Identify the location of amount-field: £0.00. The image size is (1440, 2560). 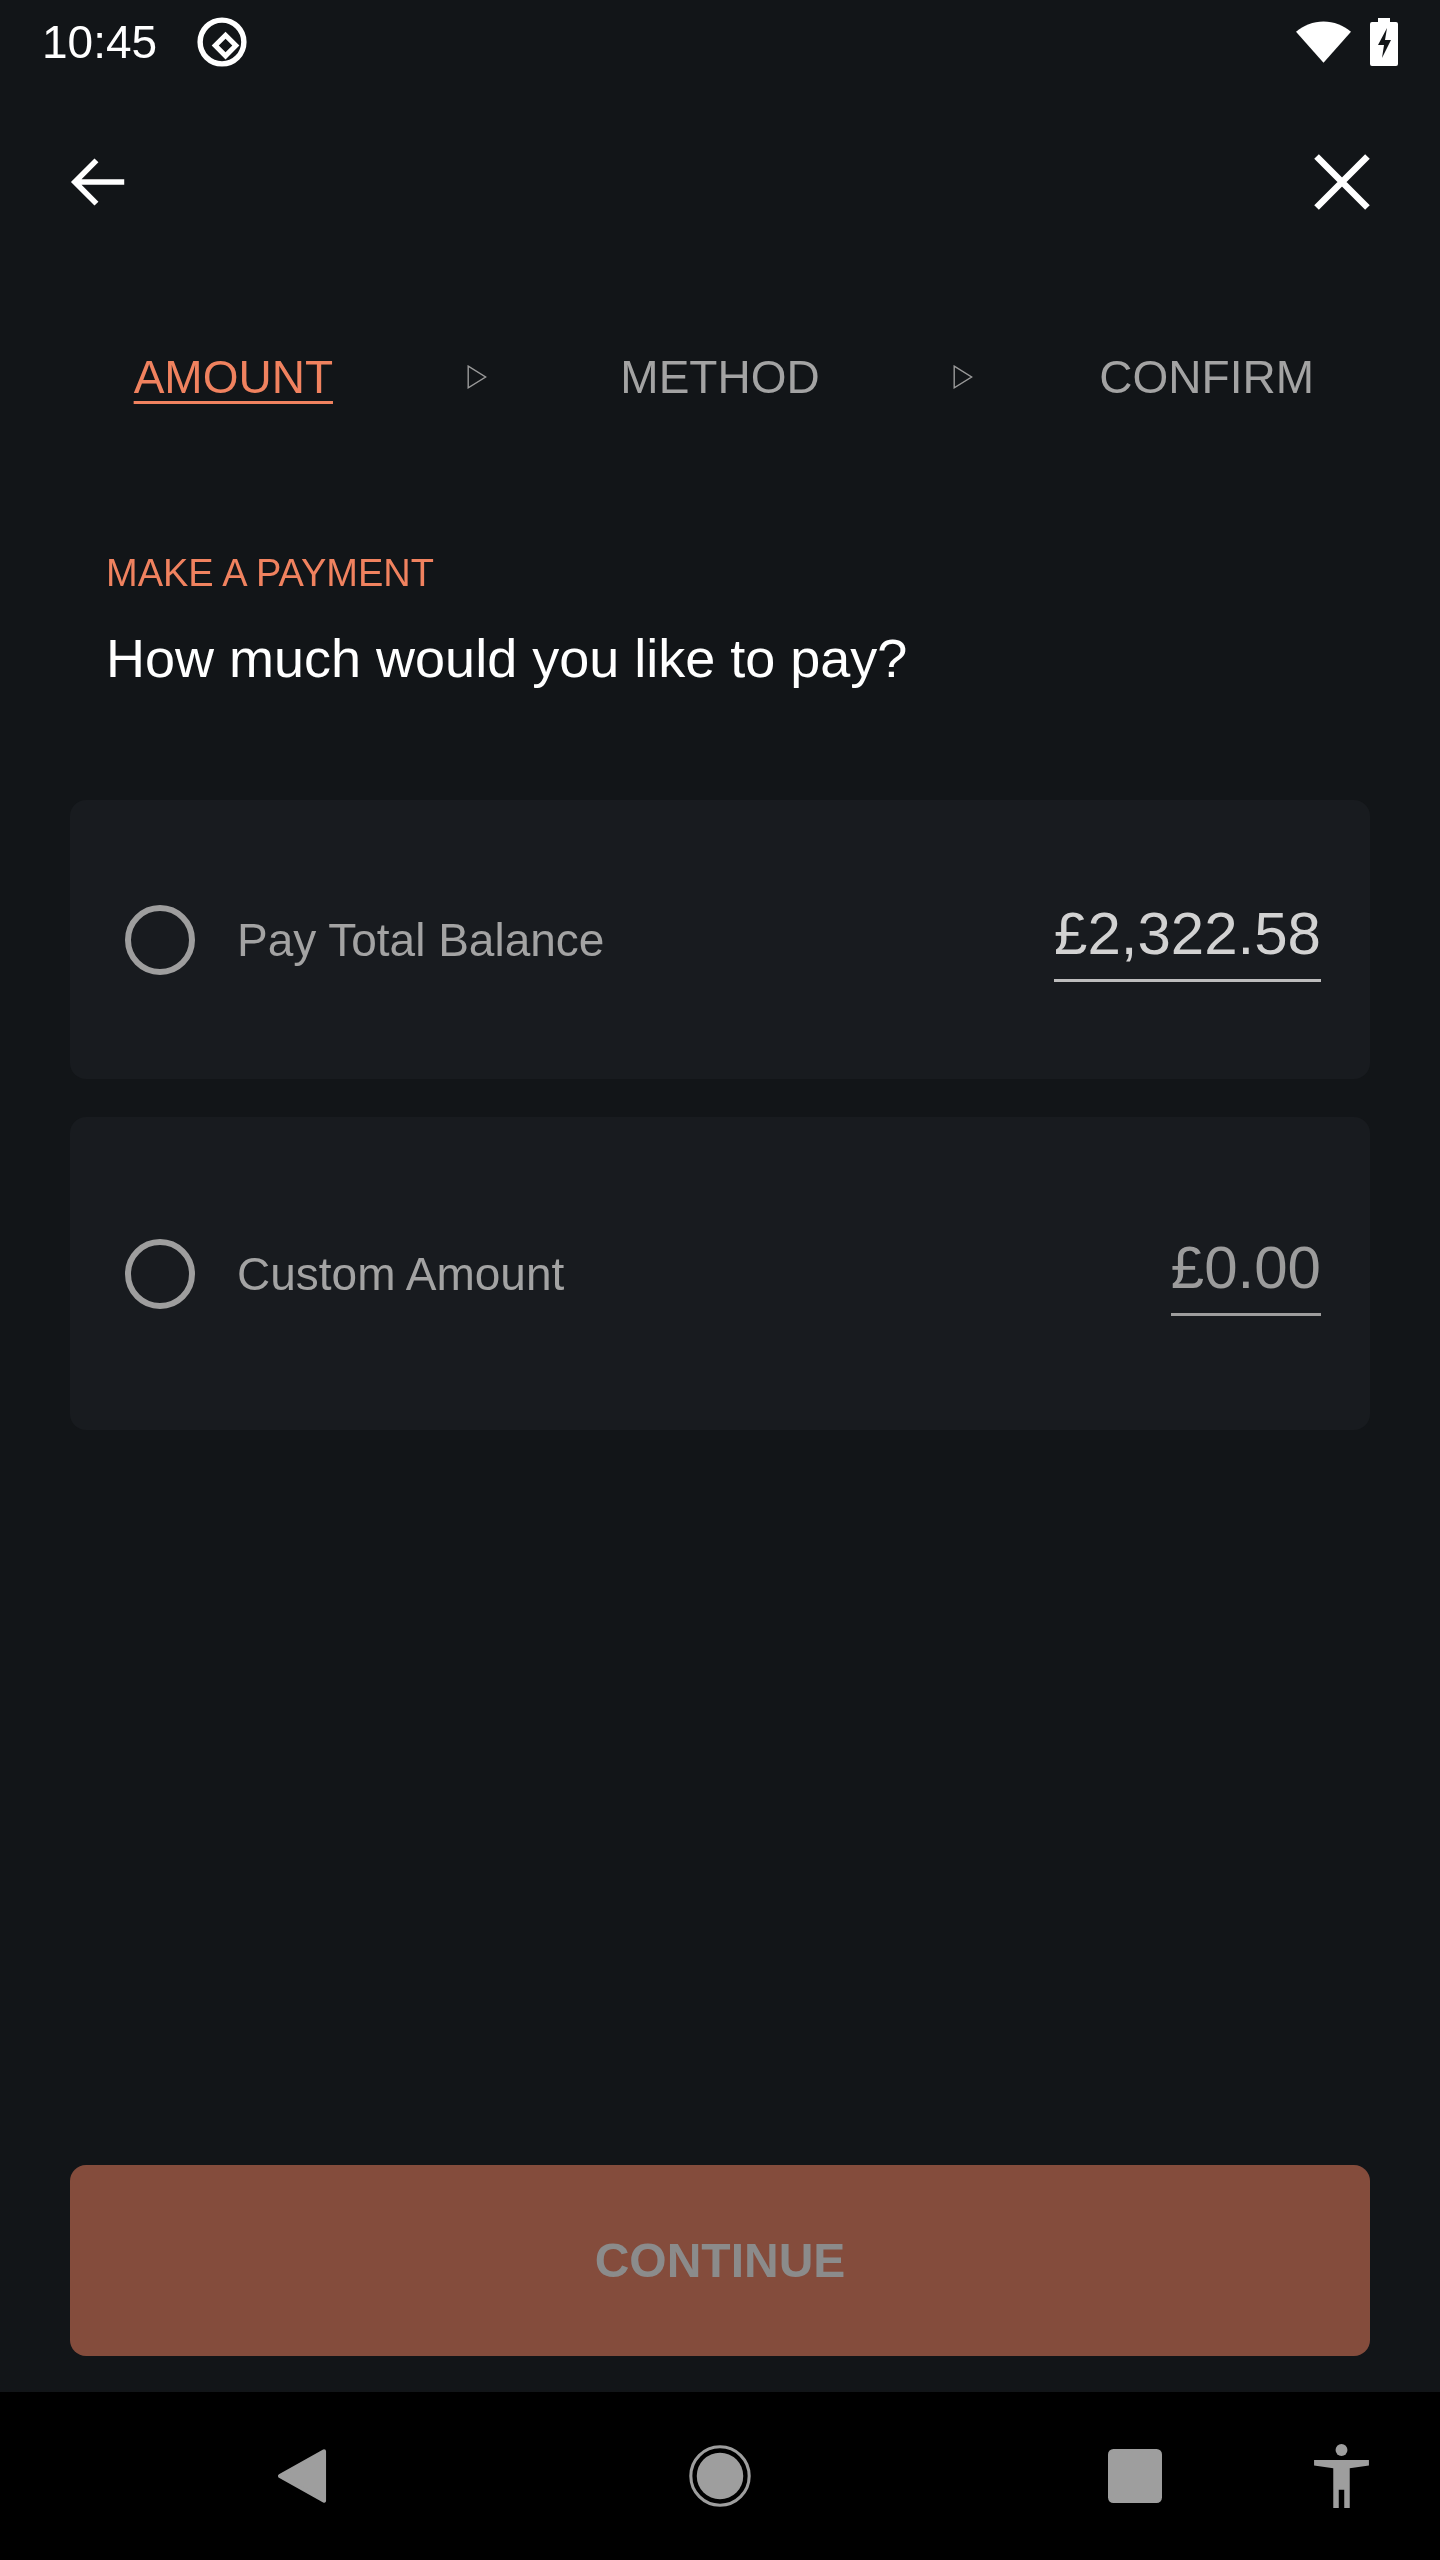
(1245, 1273).